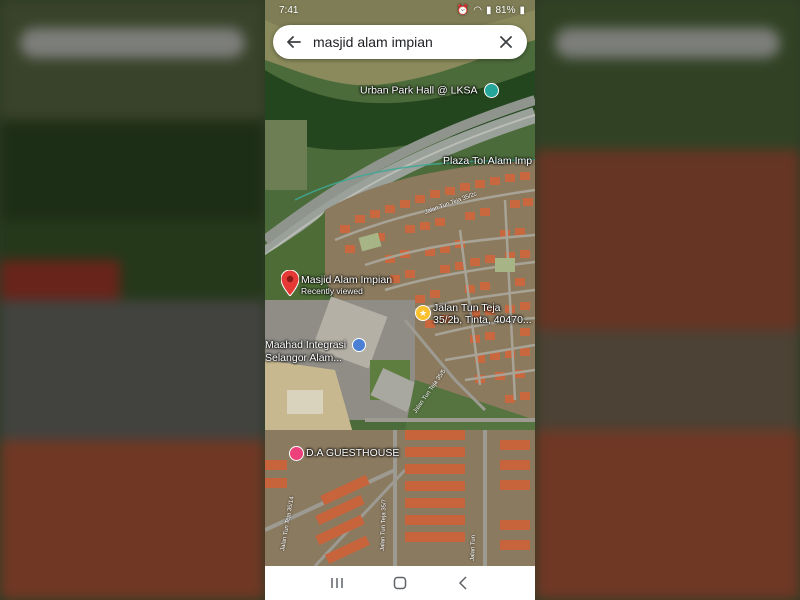  Describe the element at coordinates (473, 548) in the screenshot. I see `road-label: Jalan Tun` at that location.